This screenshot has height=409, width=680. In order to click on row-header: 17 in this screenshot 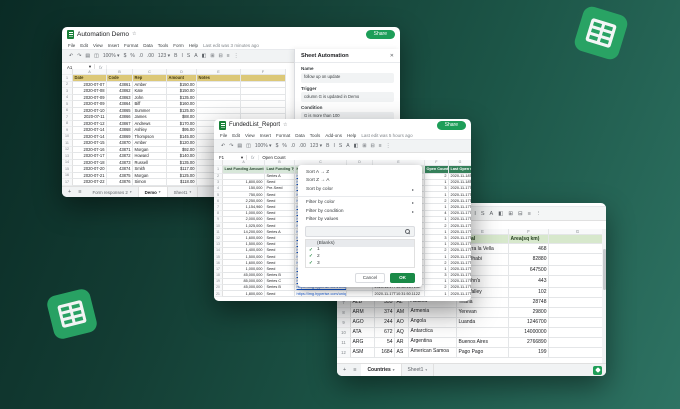, I will do `click(67, 182)`.